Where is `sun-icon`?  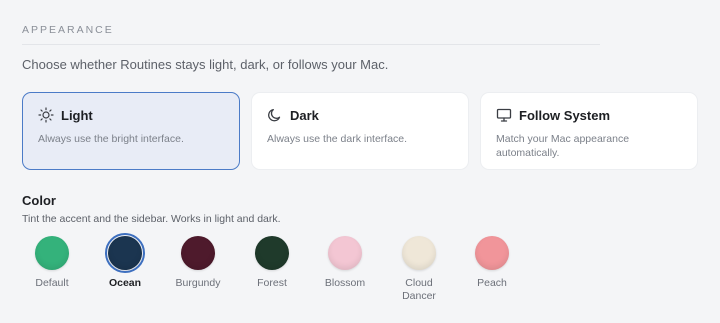 sun-icon is located at coordinates (46, 115).